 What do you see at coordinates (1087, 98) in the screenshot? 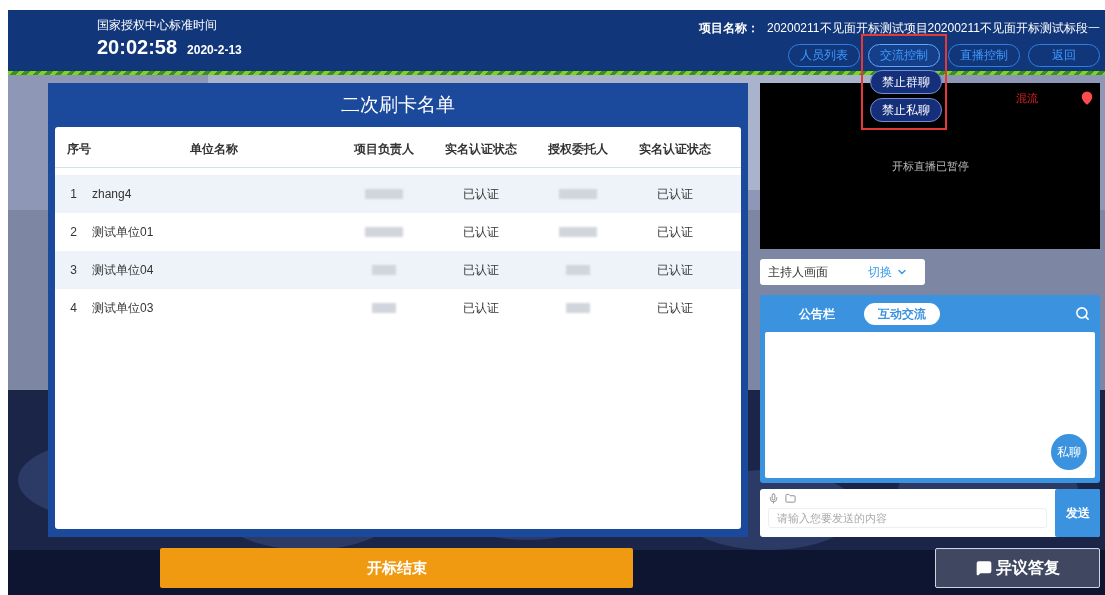
I see `pin-icon` at bounding box center [1087, 98].